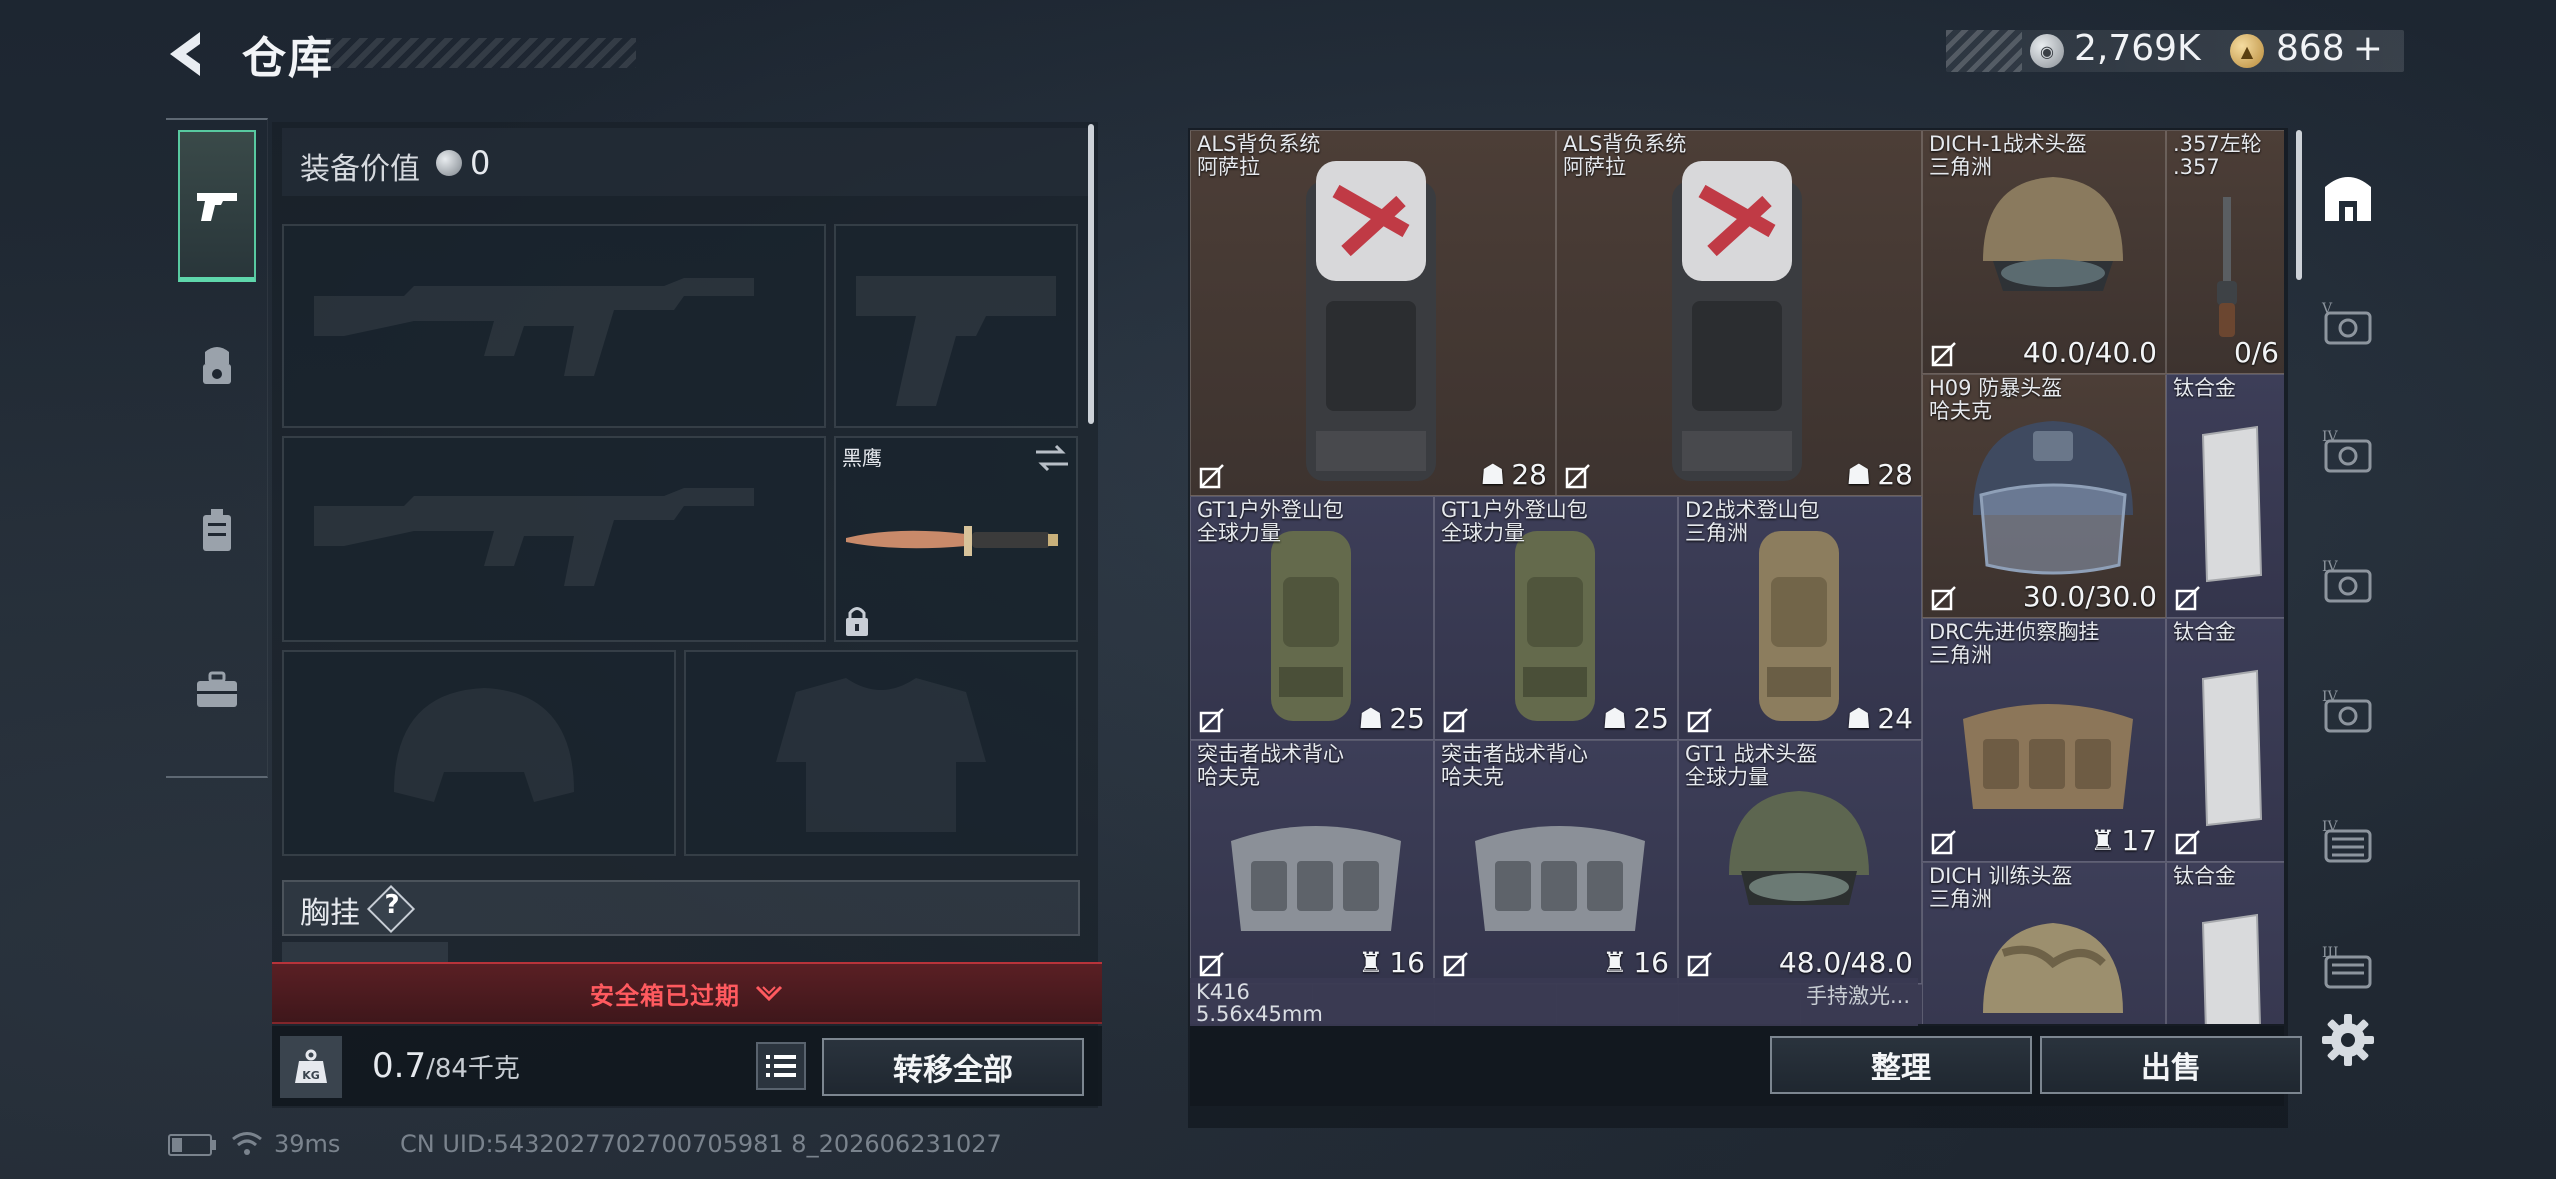 The height and width of the screenshot is (1179, 2556). What do you see at coordinates (953, 1067) in the screenshot?
I see `transfer-all-button: 转移全部` at bounding box center [953, 1067].